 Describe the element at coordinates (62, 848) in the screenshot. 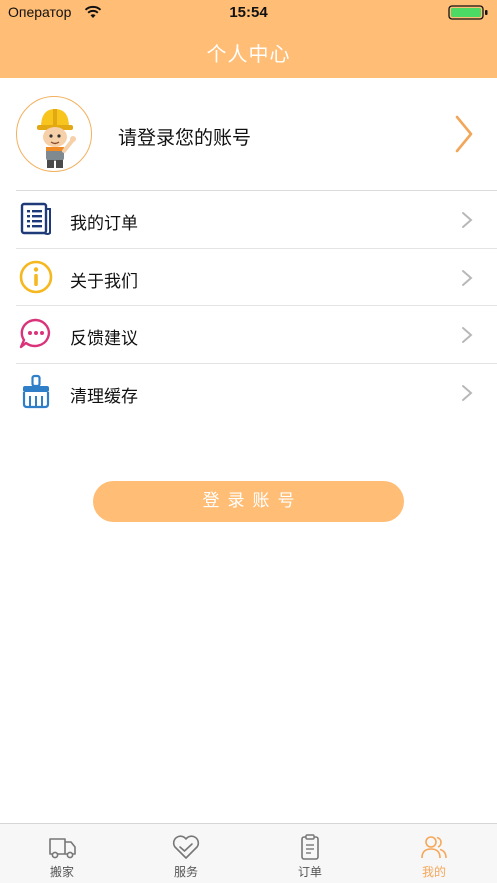

I see `truck-icon` at that location.